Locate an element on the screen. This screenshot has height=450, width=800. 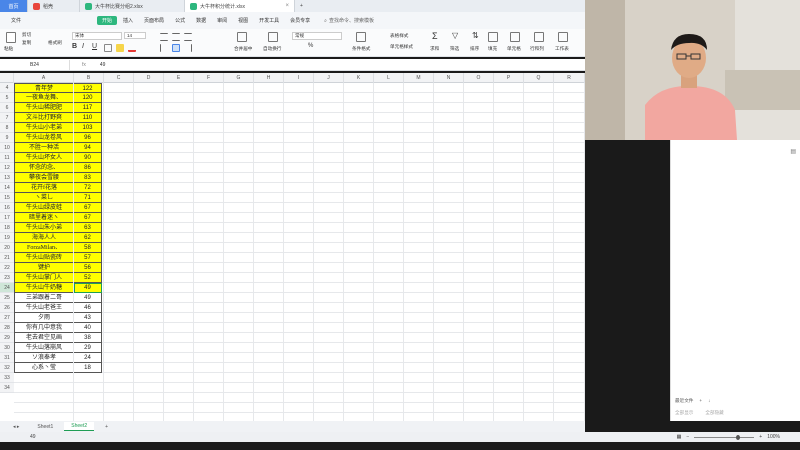
column-header-F: F is located at coordinates (209, 78).